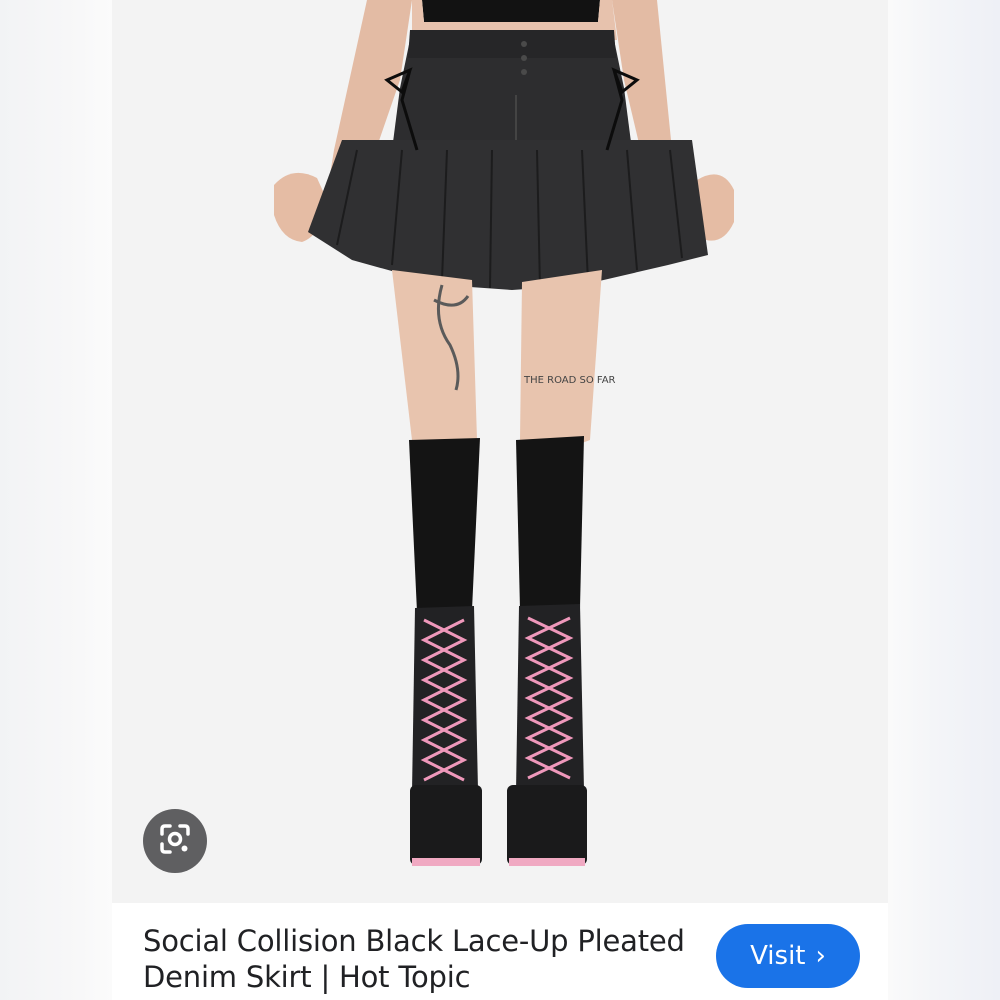  Describe the element at coordinates (56, 500) in the screenshot. I see `background-left` at that location.